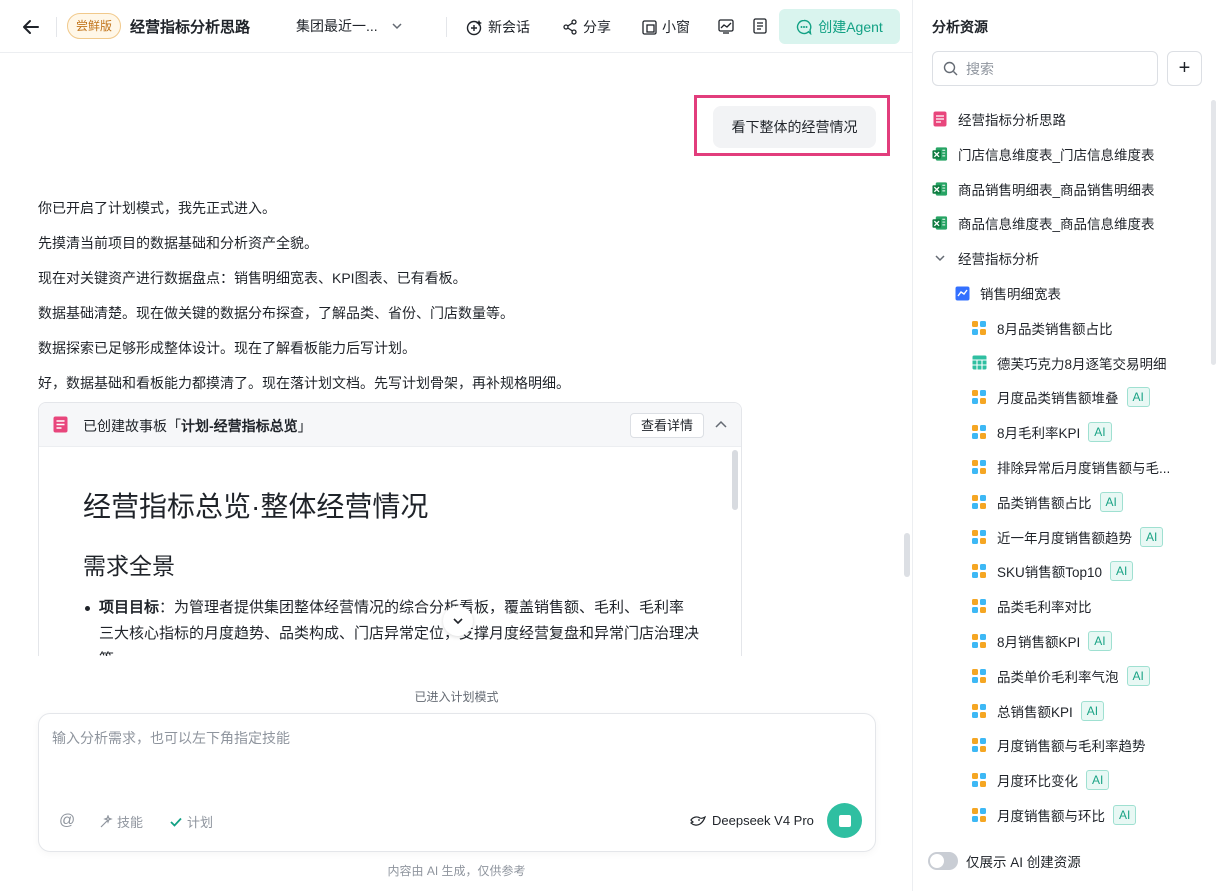 This screenshot has height=891, width=1219. What do you see at coordinates (943, 861) in the screenshot?
I see `ai-only-toggle` at bounding box center [943, 861].